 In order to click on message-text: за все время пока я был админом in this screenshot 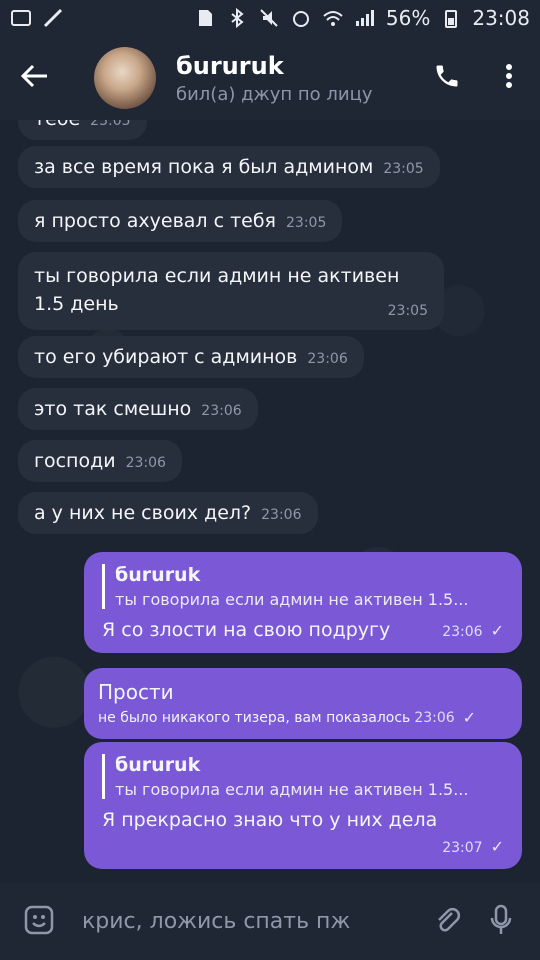, I will do `click(204, 167)`.